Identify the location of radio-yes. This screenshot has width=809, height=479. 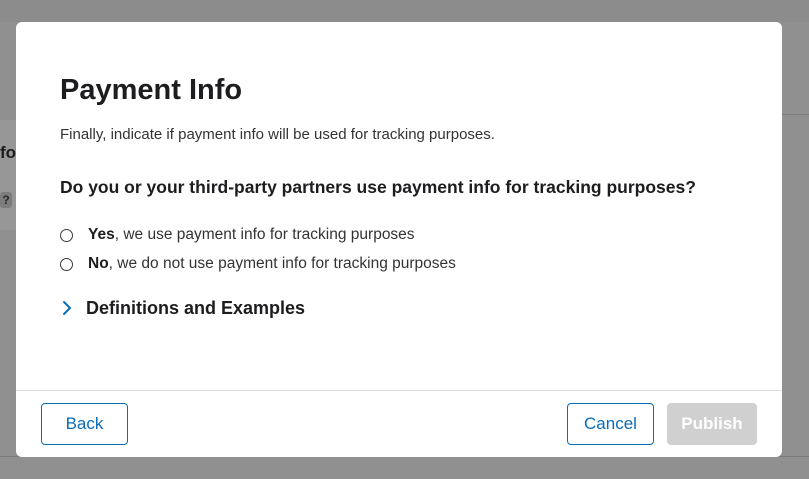
(66, 235).